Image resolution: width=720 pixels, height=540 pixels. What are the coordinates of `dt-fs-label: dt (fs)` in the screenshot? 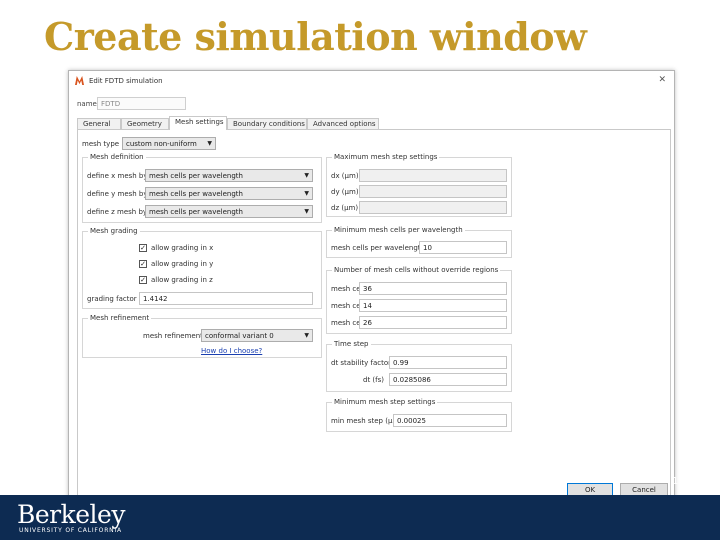 It's located at (373, 380).